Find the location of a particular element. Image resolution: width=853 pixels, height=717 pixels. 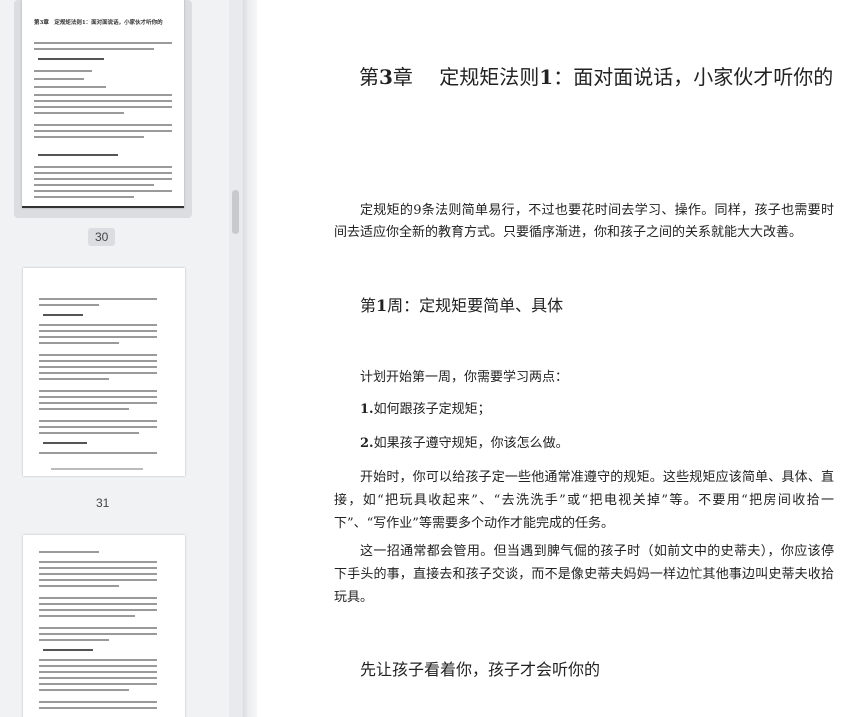

thumbnail-page-number: 30 is located at coordinates (102, 237).